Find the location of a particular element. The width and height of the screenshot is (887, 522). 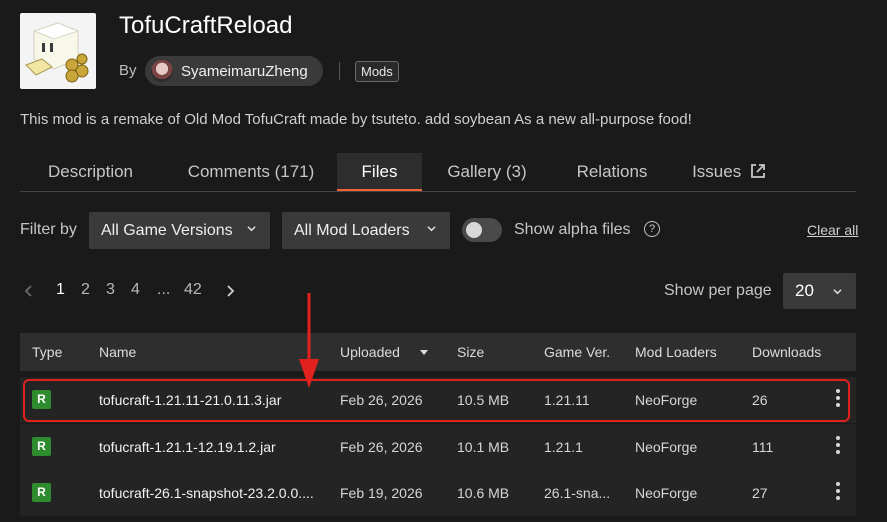

alpha-files-label: Show alpha files is located at coordinates (572, 229).